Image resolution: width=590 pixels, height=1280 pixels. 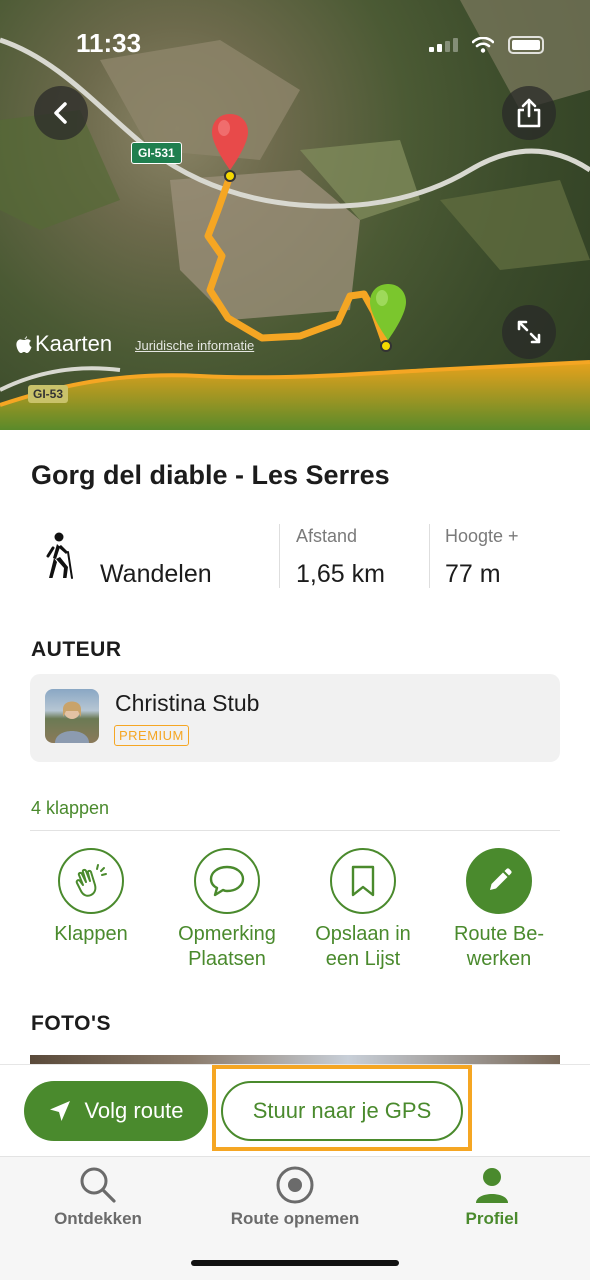 I want to click on status-time: 11:33, so click(x=109, y=43).